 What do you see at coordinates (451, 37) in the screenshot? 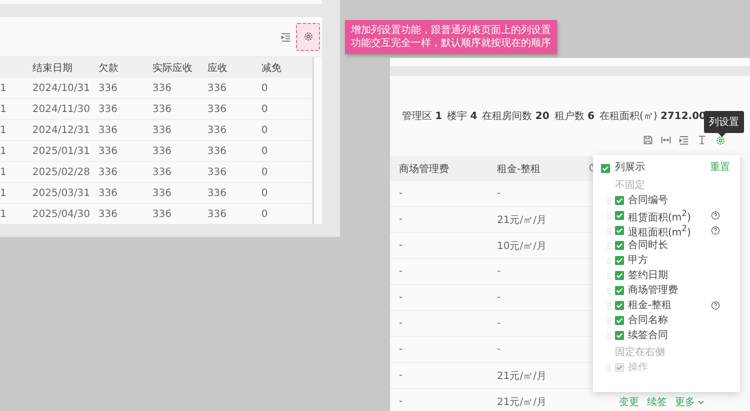
I see `annotation-note: 增加列设置功能，跟普通列表页面上的列设置功能交互完全一样，默认顺序就按现在的顺序` at bounding box center [451, 37].